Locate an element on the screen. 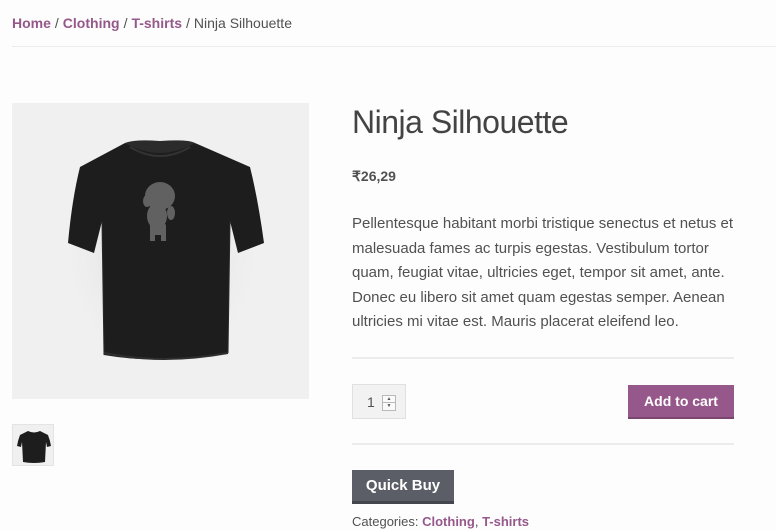 Image resolution: width=776 pixels, height=530 pixels. product-categories: Categories: Clothing, T-shirts is located at coordinates (440, 521).